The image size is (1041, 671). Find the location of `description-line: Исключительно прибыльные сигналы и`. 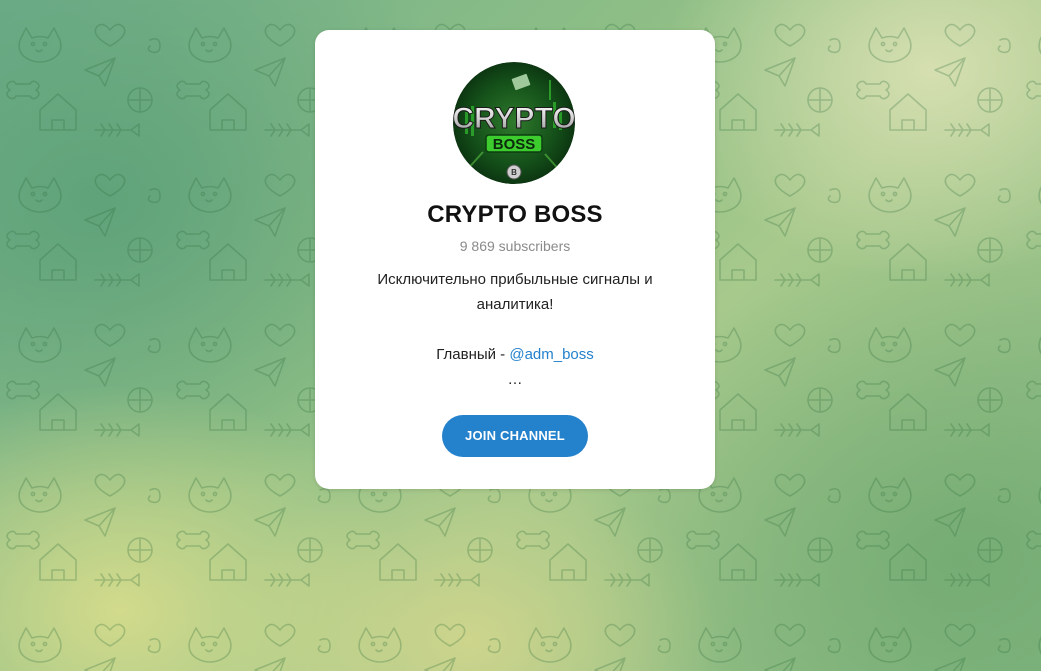

description-line: Исключительно прибыльные сигналы и is located at coordinates (515, 279).